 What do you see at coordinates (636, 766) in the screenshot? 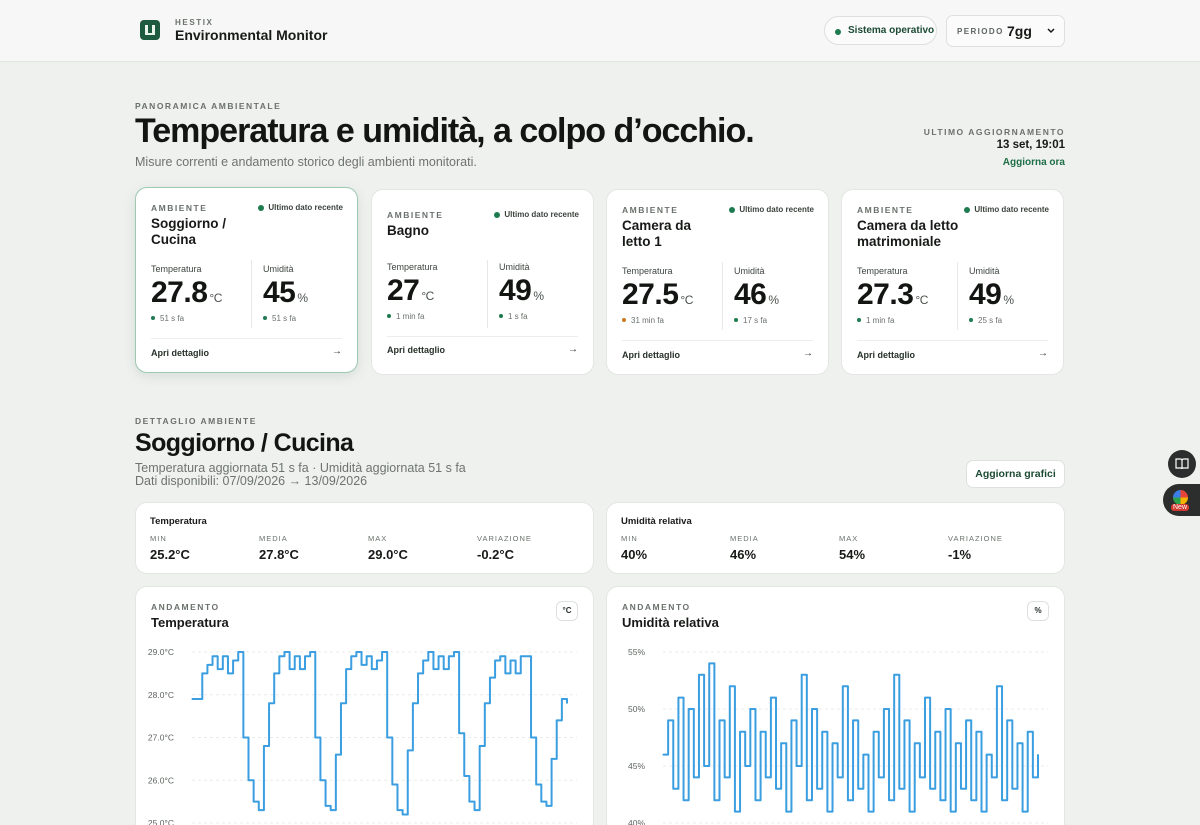
I see `y-tick-label: 45%` at bounding box center [636, 766].